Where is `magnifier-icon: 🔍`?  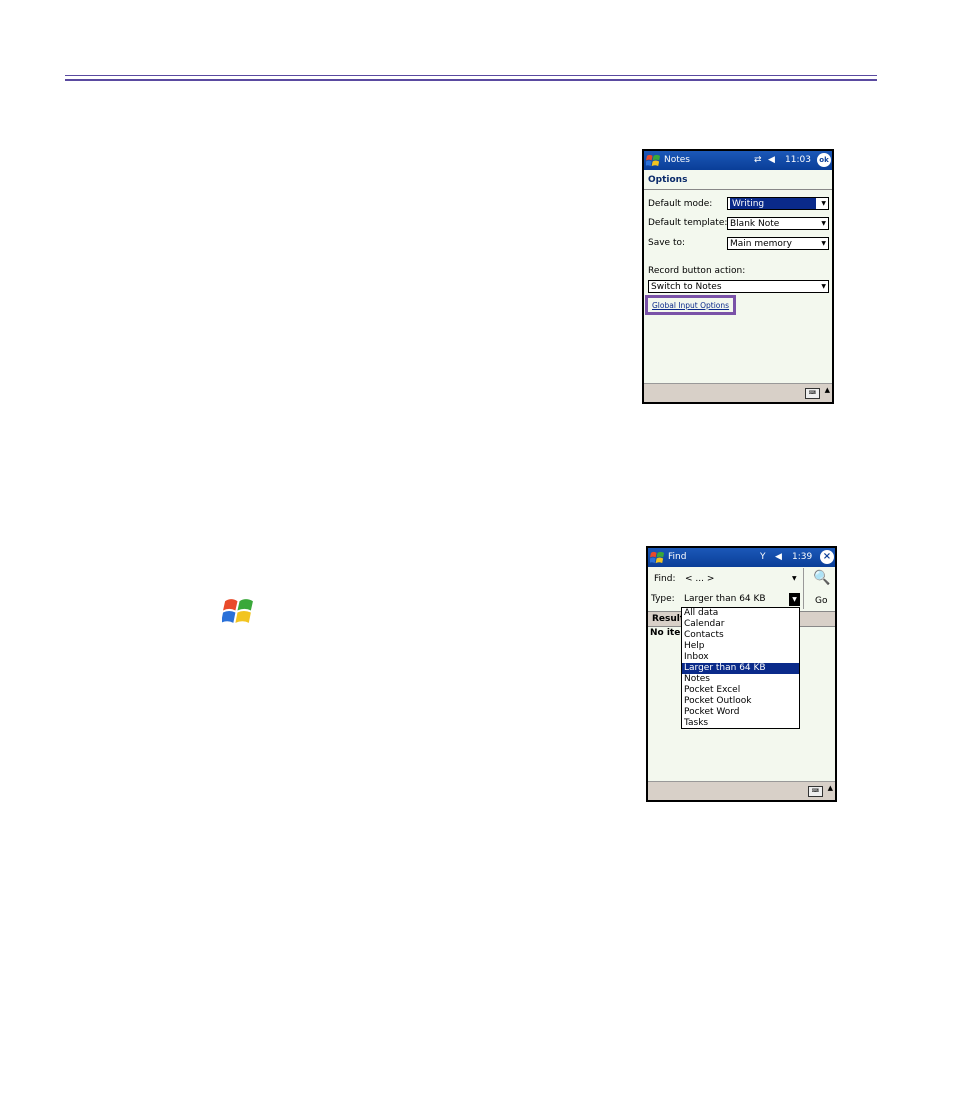 magnifier-icon: 🔍 is located at coordinates (822, 578).